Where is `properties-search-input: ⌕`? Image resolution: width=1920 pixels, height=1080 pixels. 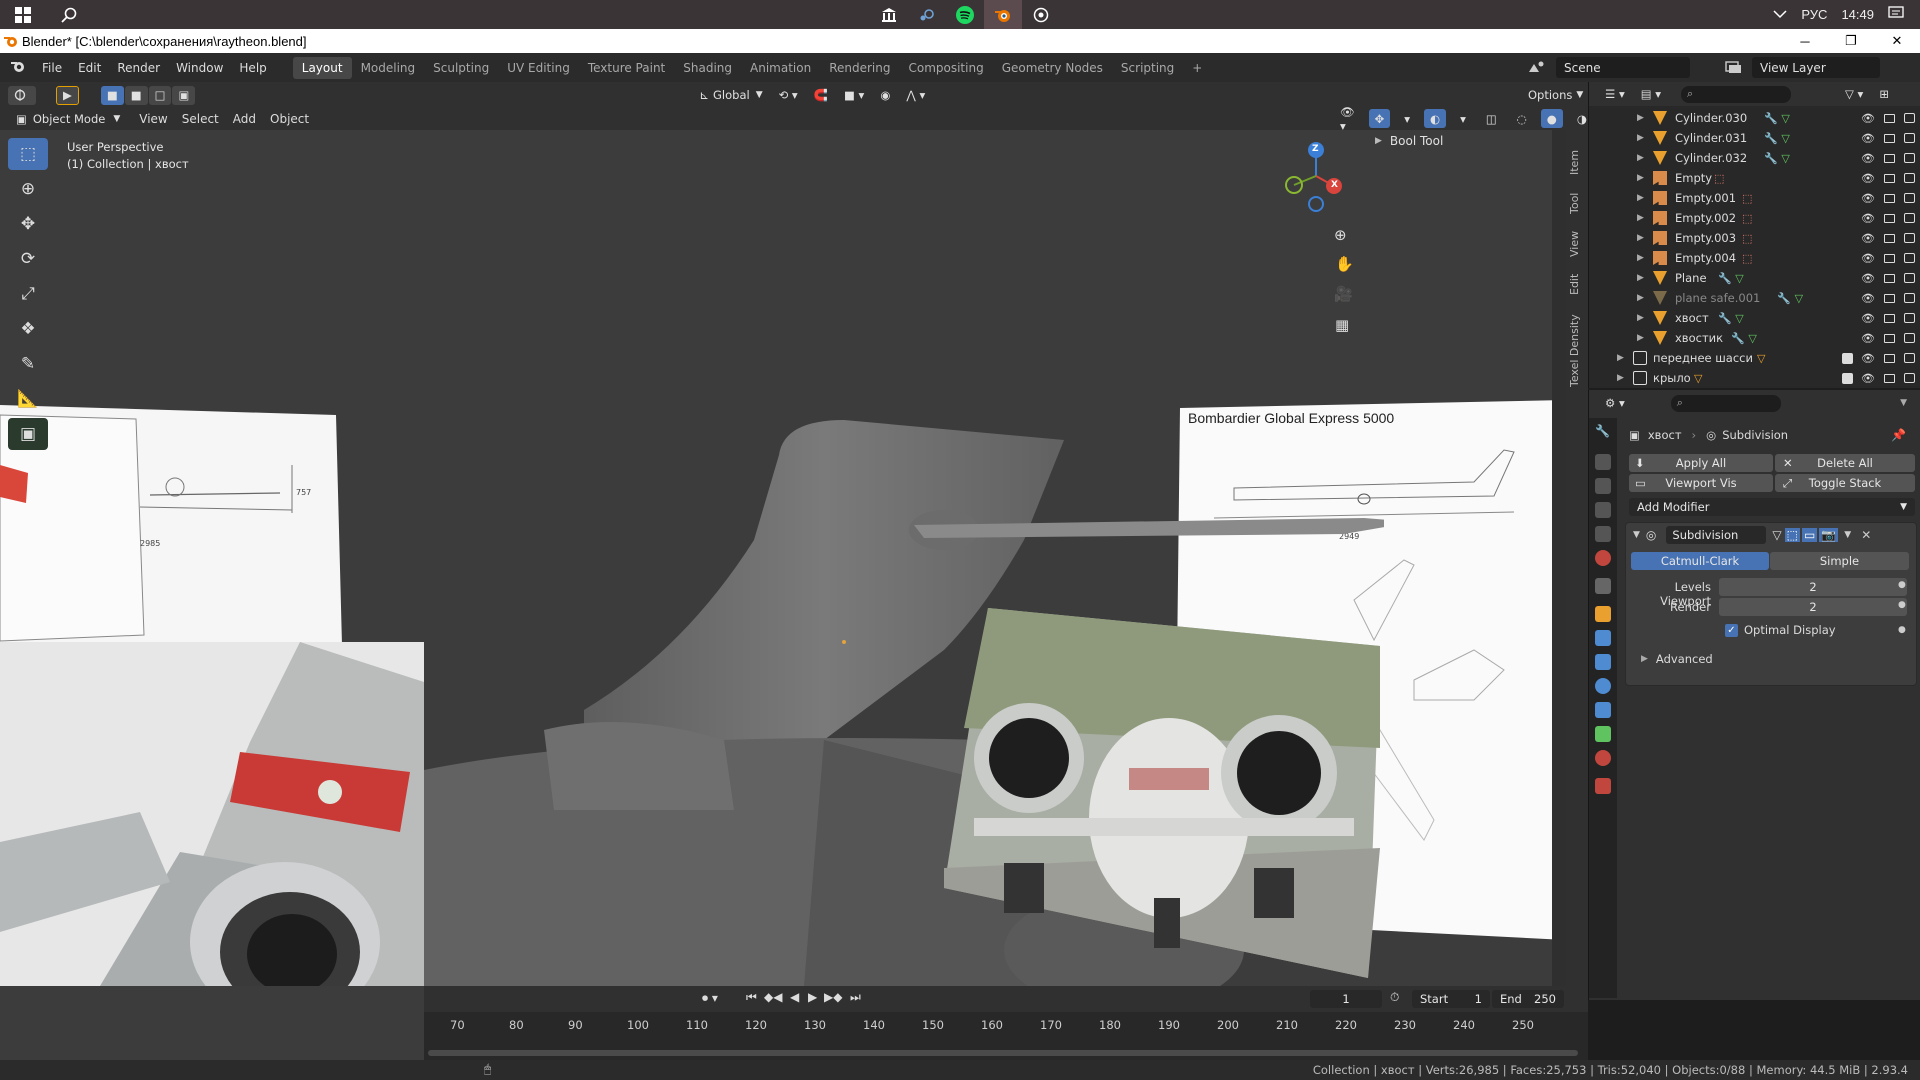 properties-search-input: ⌕ is located at coordinates (1725, 403).